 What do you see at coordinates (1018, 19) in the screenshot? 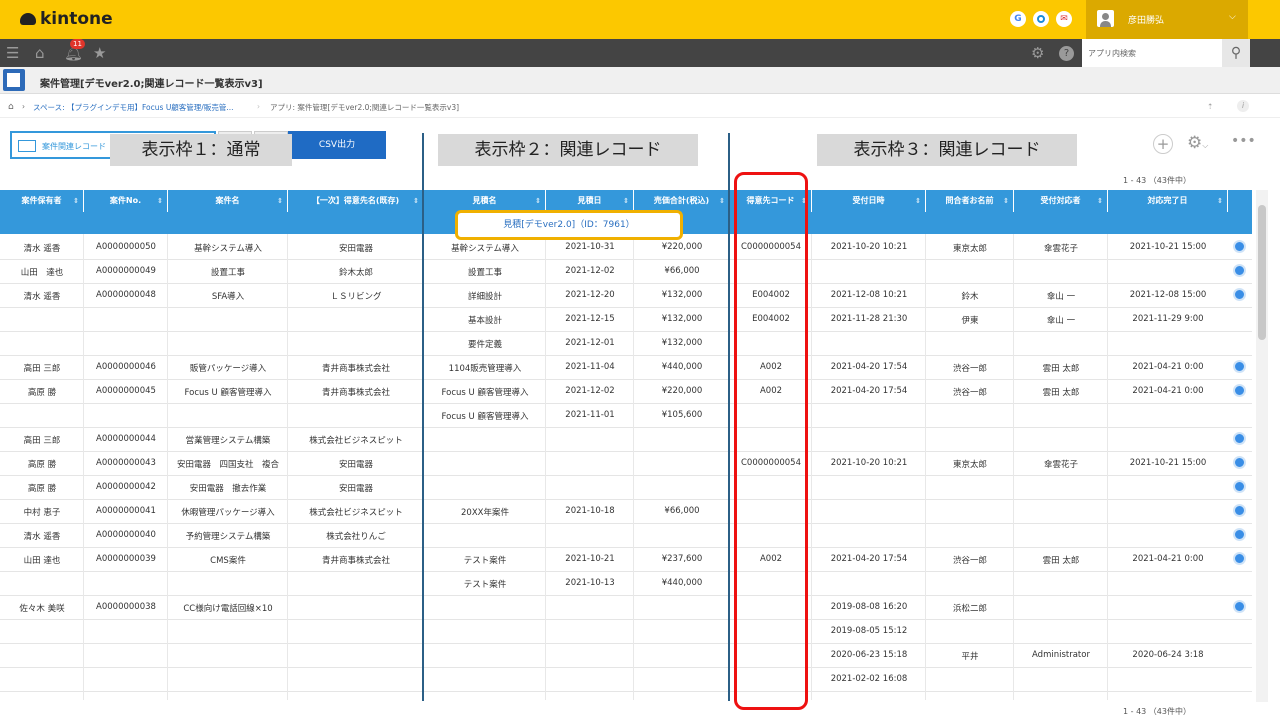
I see `google-icon: G` at bounding box center [1018, 19].